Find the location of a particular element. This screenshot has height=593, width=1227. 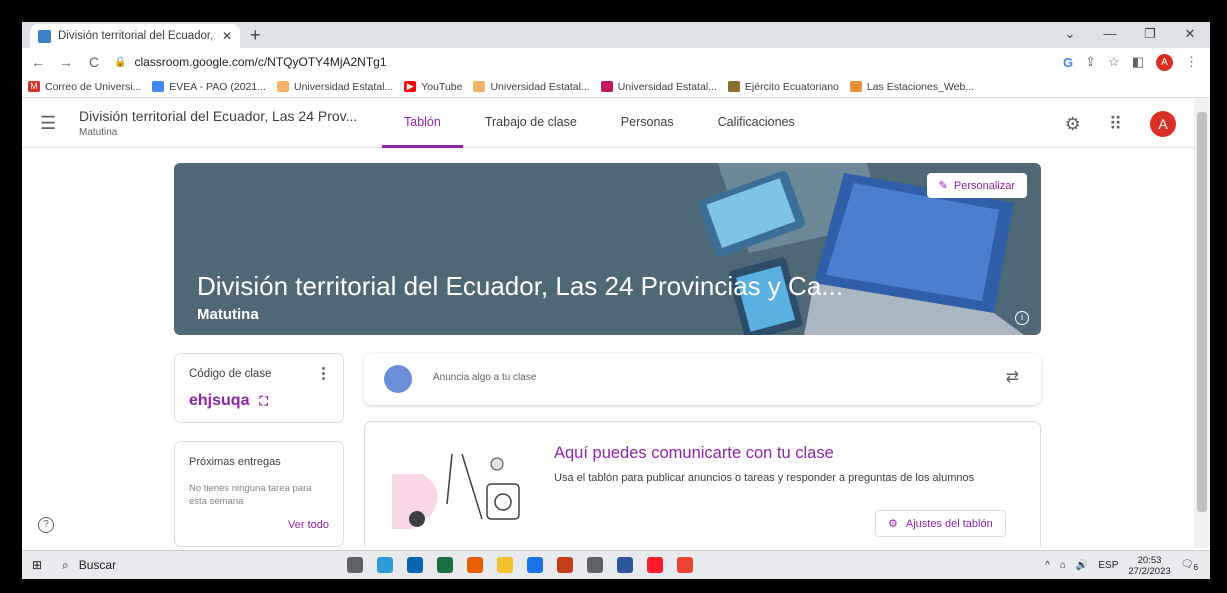

mail-app-icon is located at coordinates (415, 565).